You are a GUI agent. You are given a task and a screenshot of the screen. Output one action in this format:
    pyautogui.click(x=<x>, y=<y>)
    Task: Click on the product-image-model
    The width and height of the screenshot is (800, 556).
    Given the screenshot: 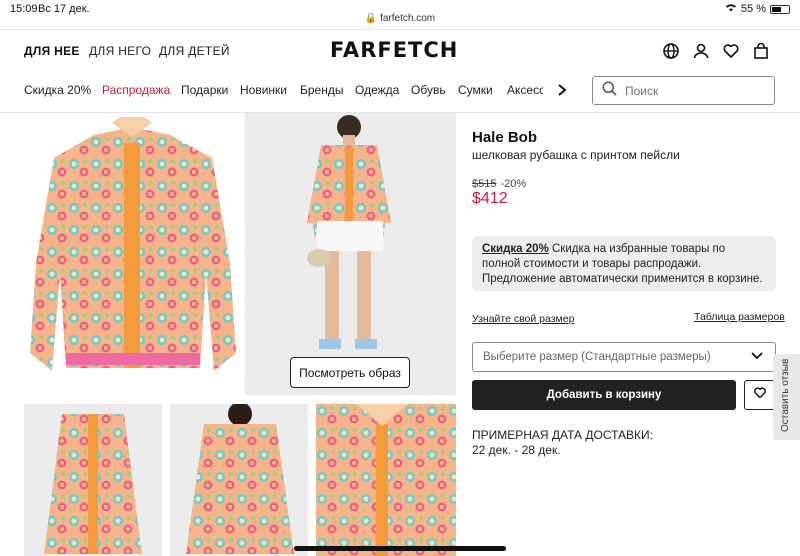 What is the action you would take?
    pyautogui.click(x=350, y=254)
    